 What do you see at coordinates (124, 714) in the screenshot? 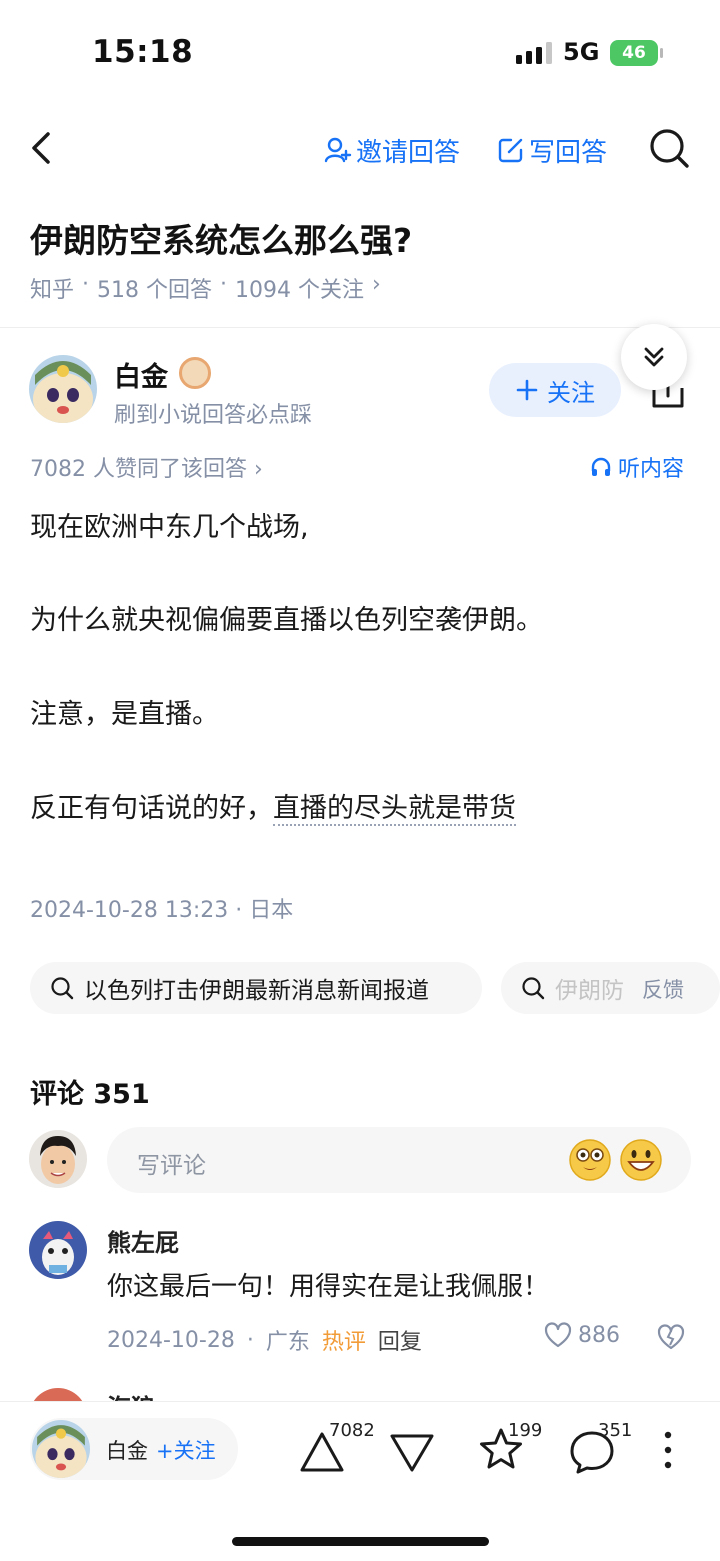
I see `answer-paragraph: 注意，是直播。` at bounding box center [124, 714].